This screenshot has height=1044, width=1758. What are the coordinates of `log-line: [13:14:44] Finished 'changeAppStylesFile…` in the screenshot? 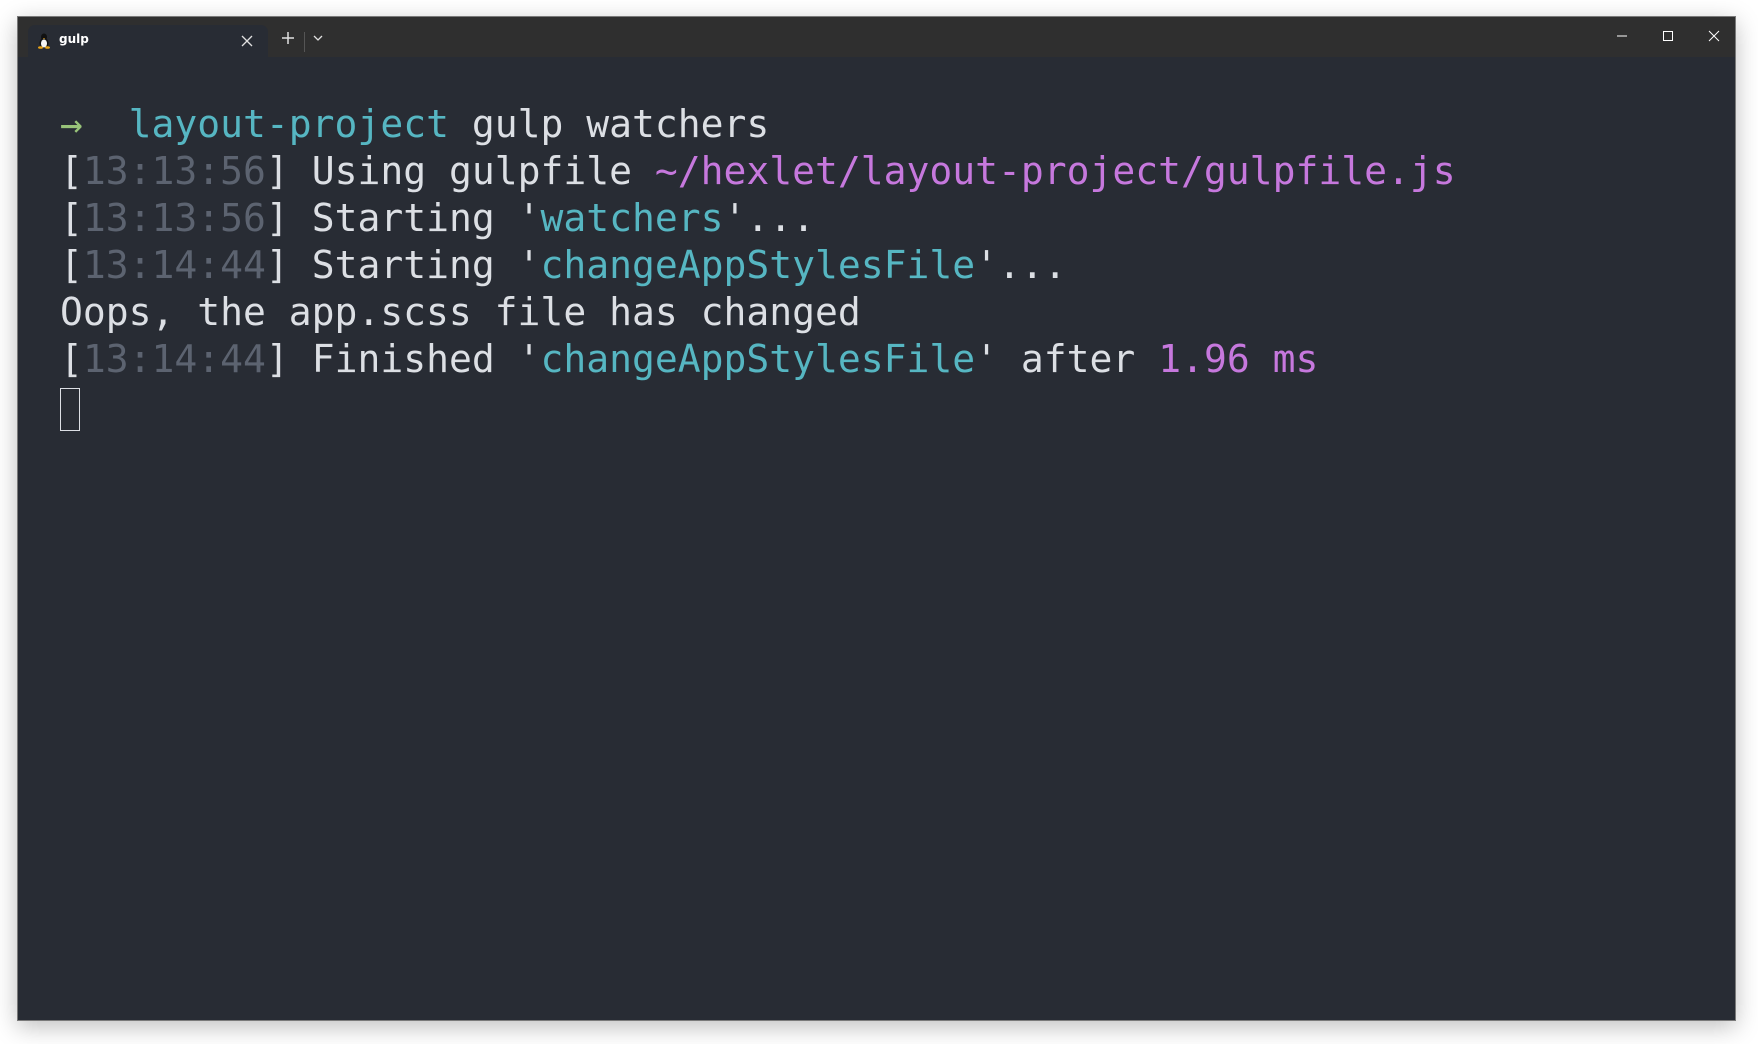 It's located at (758, 359).